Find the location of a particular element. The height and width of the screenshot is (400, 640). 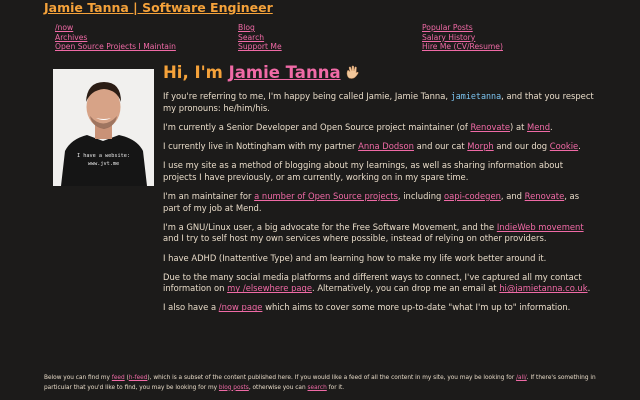

h-feed-link: h-feed is located at coordinates (138, 378).